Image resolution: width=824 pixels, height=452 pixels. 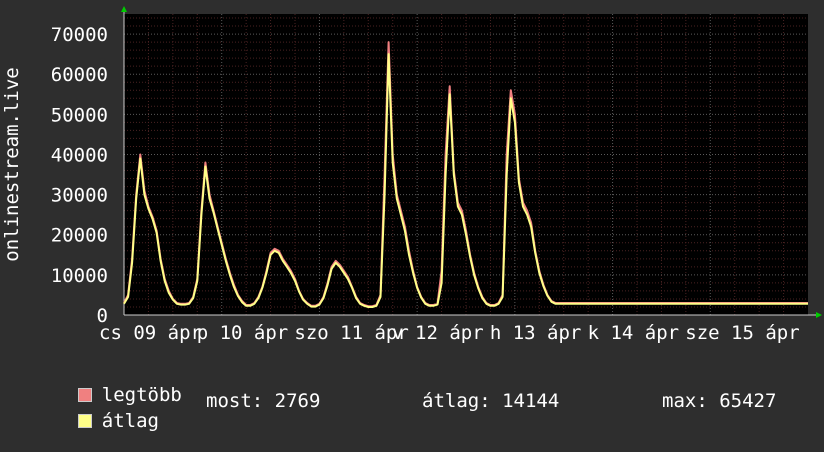 What do you see at coordinates (819, 315) in the screenshot?
I see `x-axis-arrow` at bounding box center [819, 315].